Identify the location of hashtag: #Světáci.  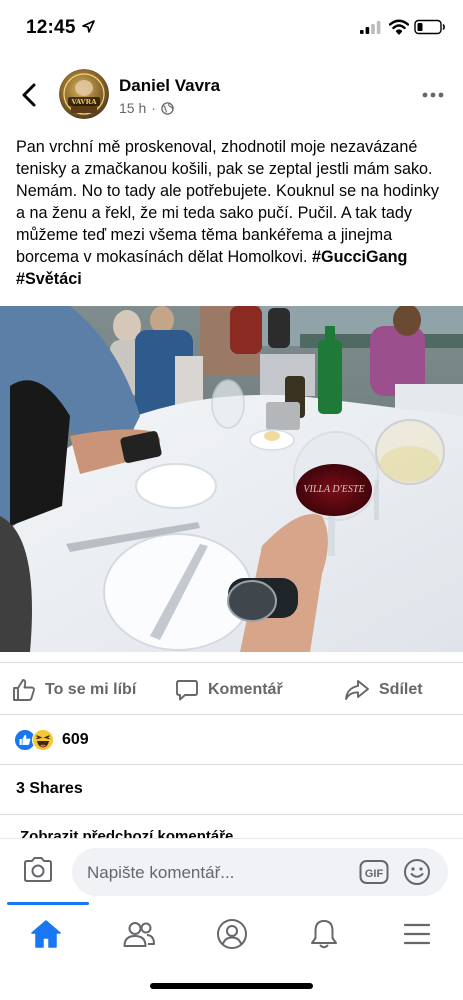
(49, 279).